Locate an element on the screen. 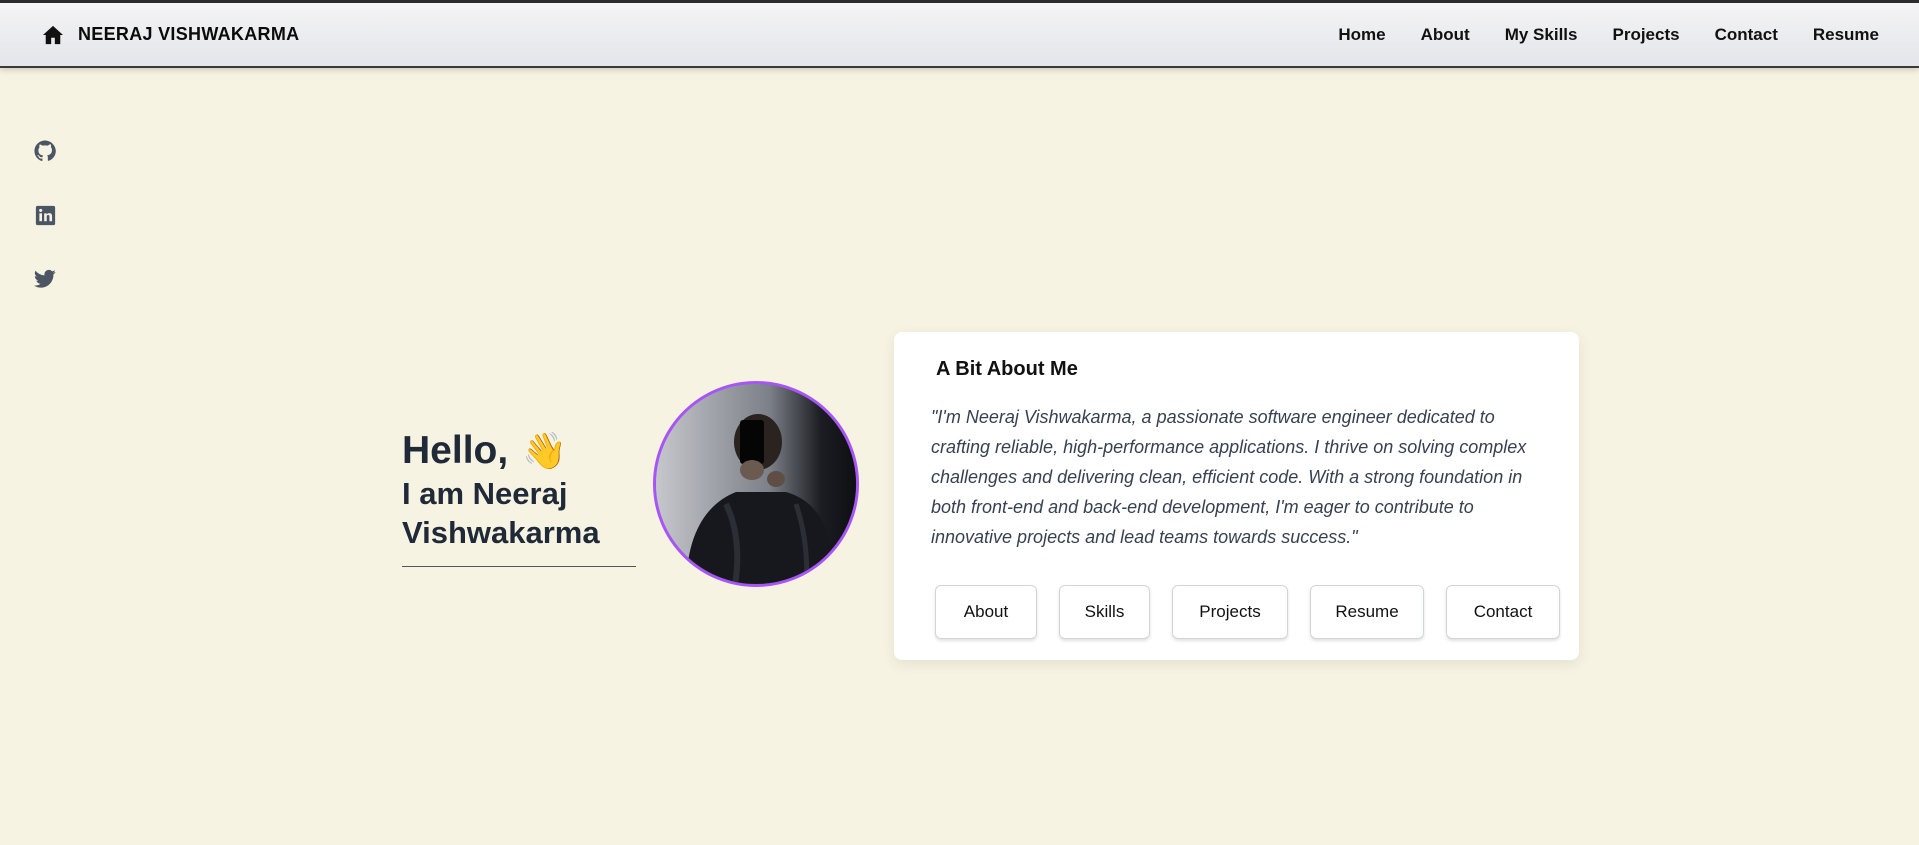 The height and width of the screenshot is (845, 1919). hero-divider is located at coordinates (519, 566).